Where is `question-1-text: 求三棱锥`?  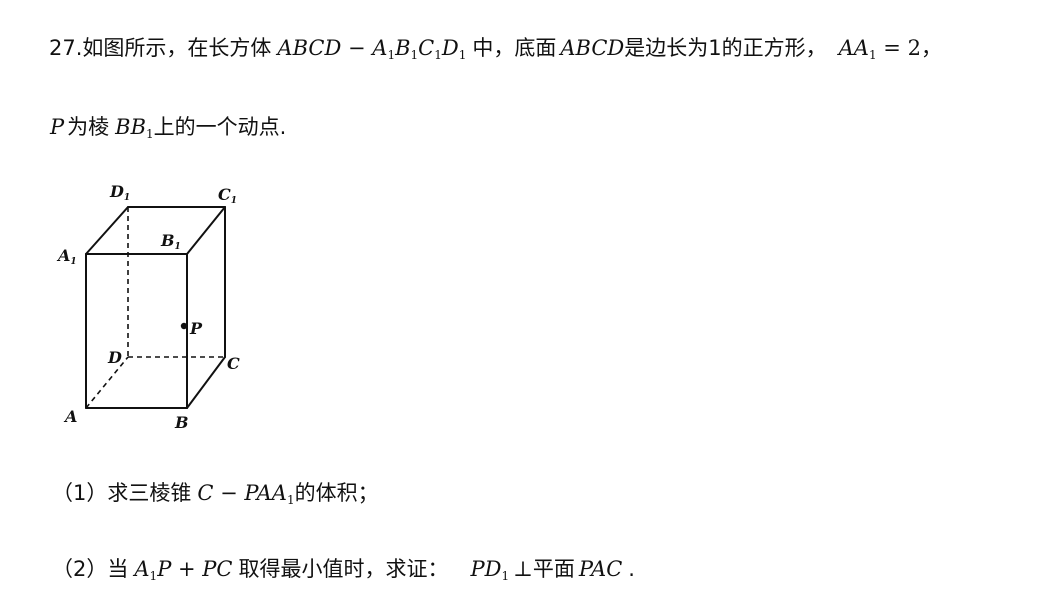 question-1-text: 求三棱锥 is located at coordinates (149, 493).